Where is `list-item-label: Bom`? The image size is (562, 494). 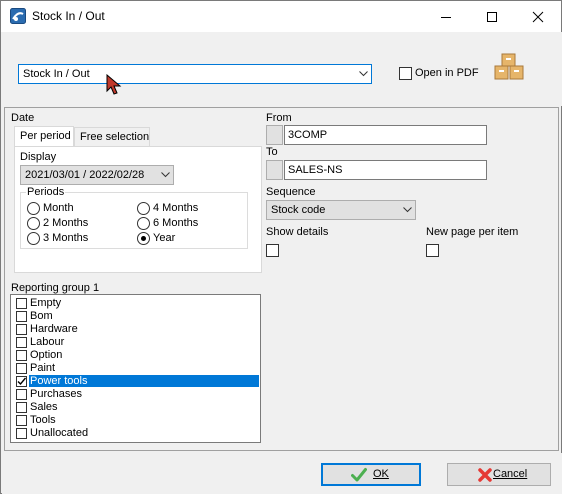 list-item-label: Bom is located at coordinates (41, 316).